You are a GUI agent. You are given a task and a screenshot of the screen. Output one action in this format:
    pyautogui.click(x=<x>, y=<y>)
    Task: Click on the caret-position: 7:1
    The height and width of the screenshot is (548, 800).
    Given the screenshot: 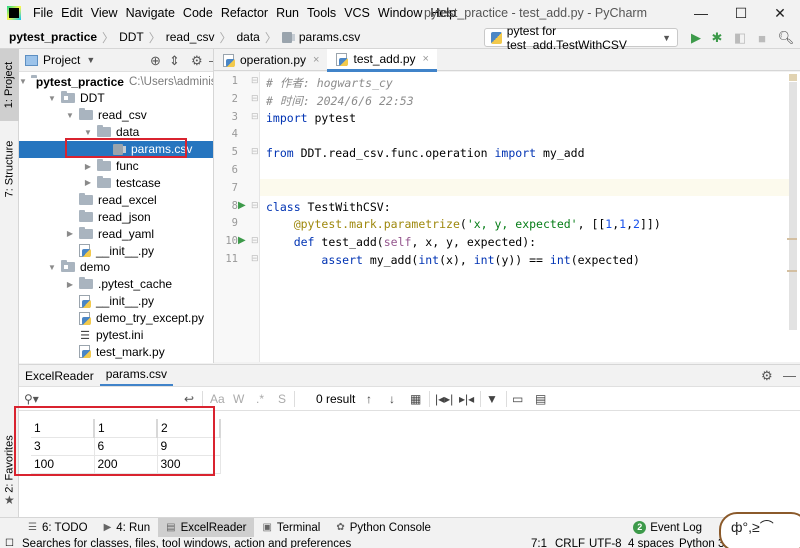 What is the action you would take?
    pyautogui.click(x=539, y=542)
    